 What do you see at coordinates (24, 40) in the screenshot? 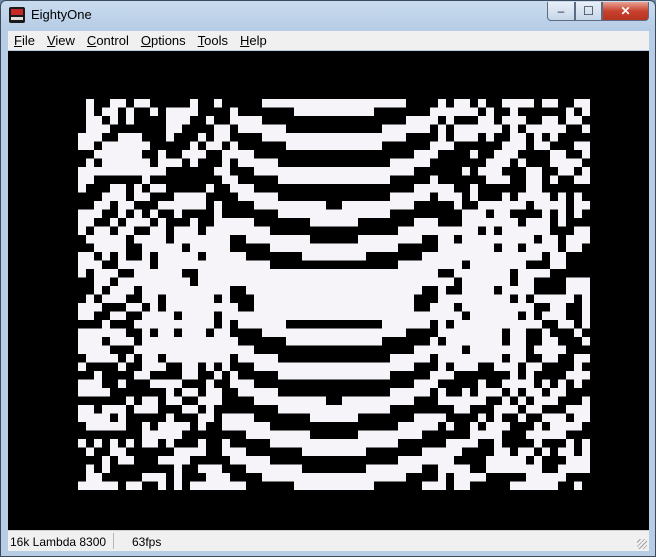
I see `menu-file: File` at bounding box center [24, 40].